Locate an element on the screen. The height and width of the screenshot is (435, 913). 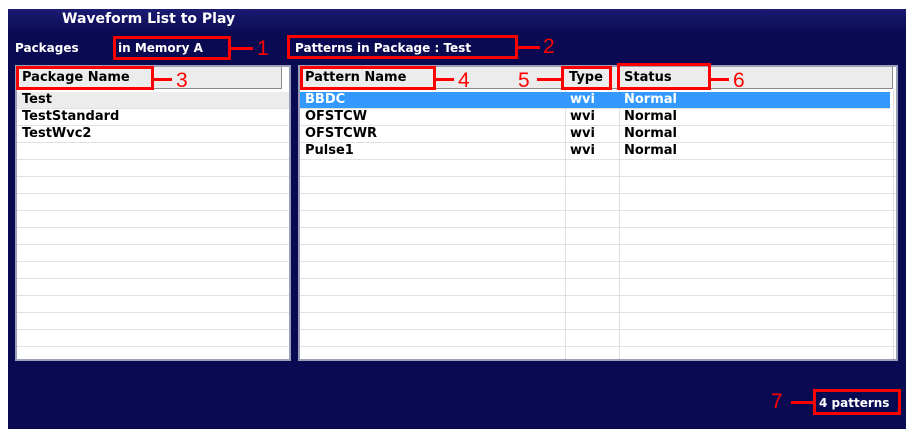
pattern-row: OFSTCWR wvi Normal is located at coordinates (598, 134).